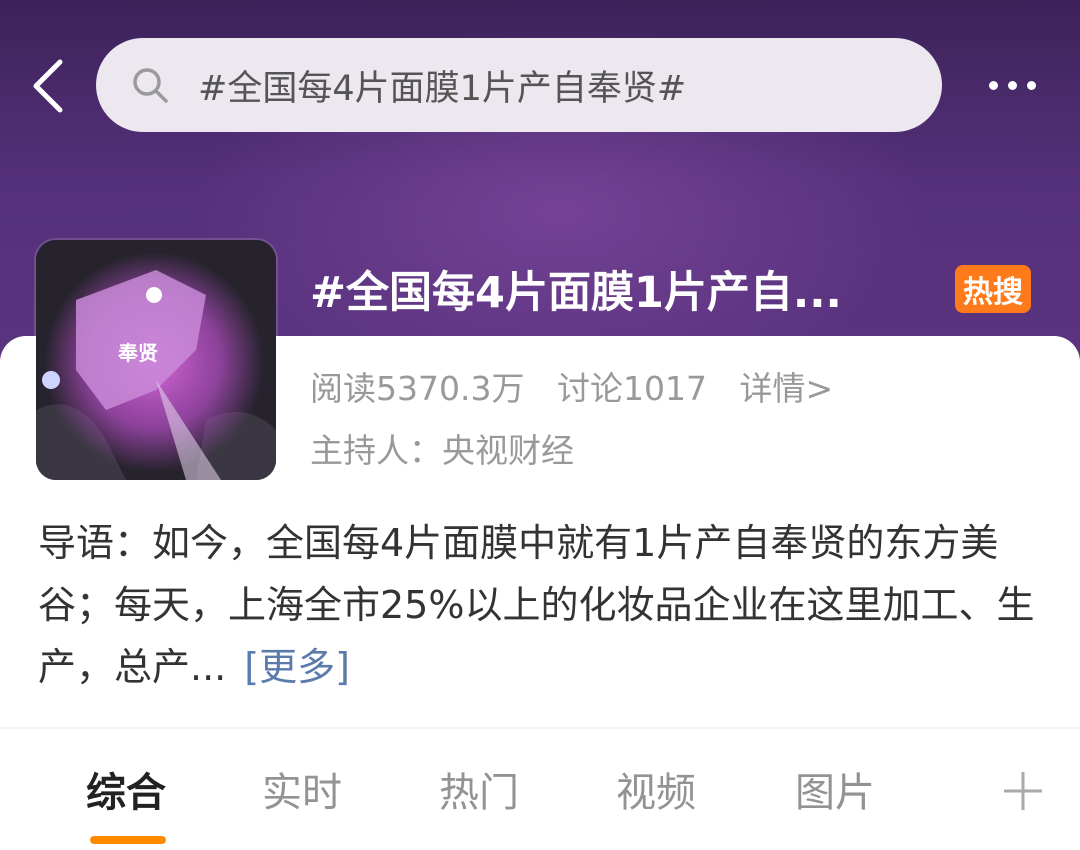  I want to click on add-tab-icon, so click(1023, 791).